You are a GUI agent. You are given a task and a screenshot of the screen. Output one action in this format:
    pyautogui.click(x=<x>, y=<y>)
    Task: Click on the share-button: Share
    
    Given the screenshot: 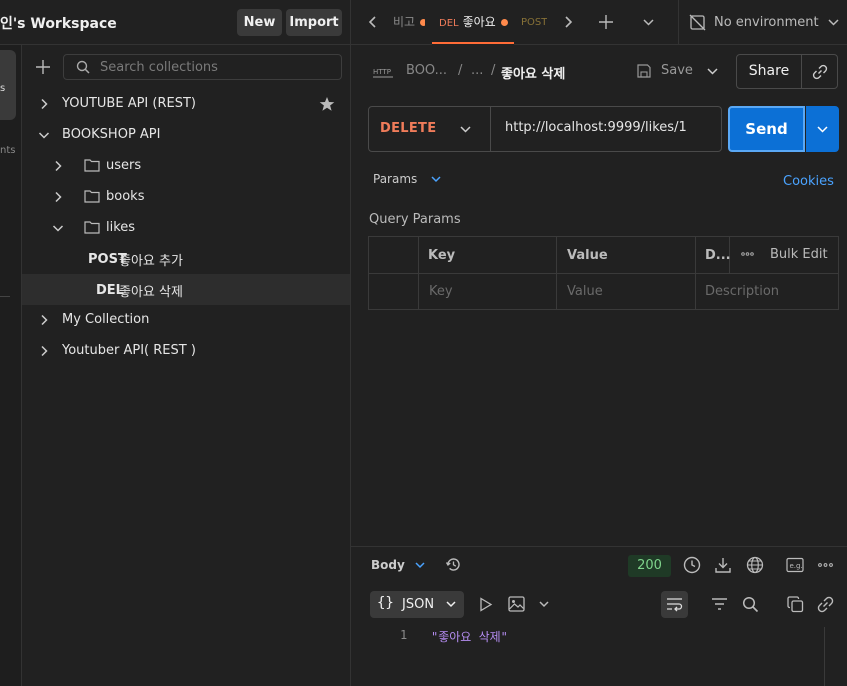 What is the action you would take?
    pyautogui.click(x=769, y=71)
    